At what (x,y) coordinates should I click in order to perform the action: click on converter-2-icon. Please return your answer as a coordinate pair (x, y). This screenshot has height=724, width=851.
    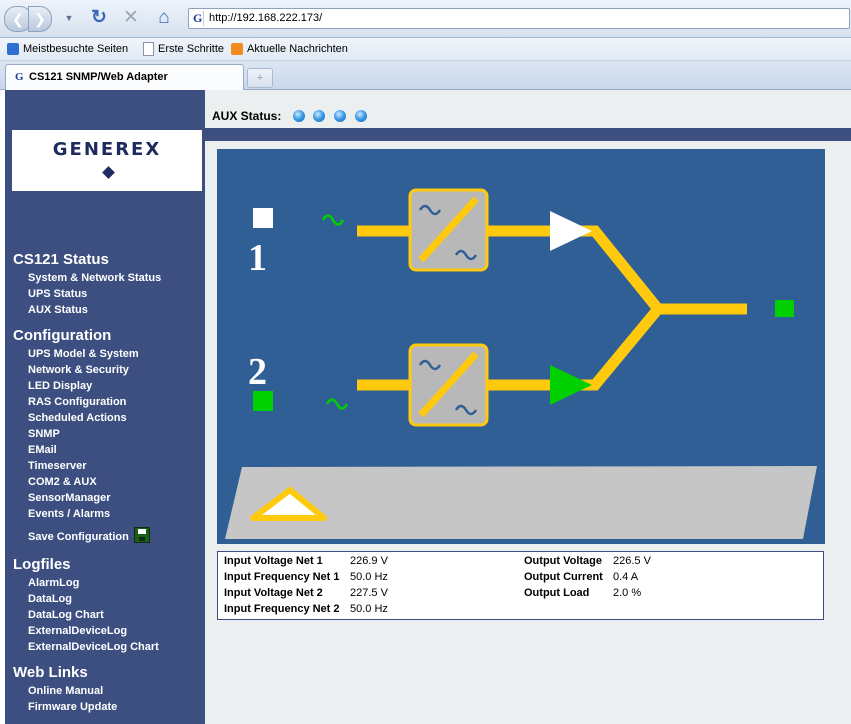
    Looking at the image, I should click on (448, 385).